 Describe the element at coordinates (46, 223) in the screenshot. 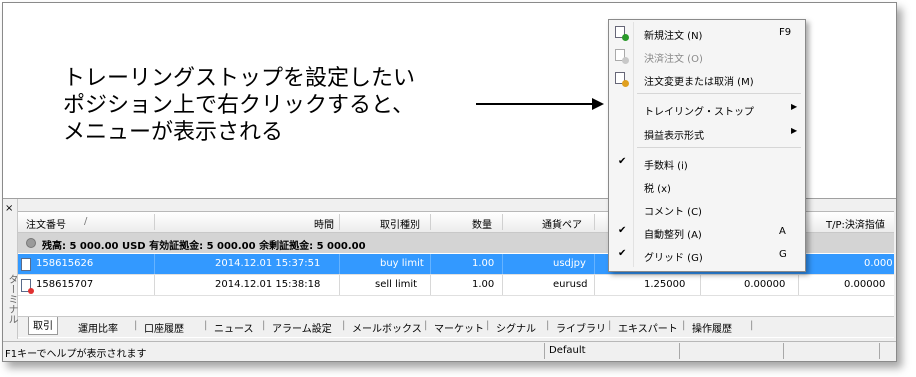

I see `col-order: 注文番号` at that location.